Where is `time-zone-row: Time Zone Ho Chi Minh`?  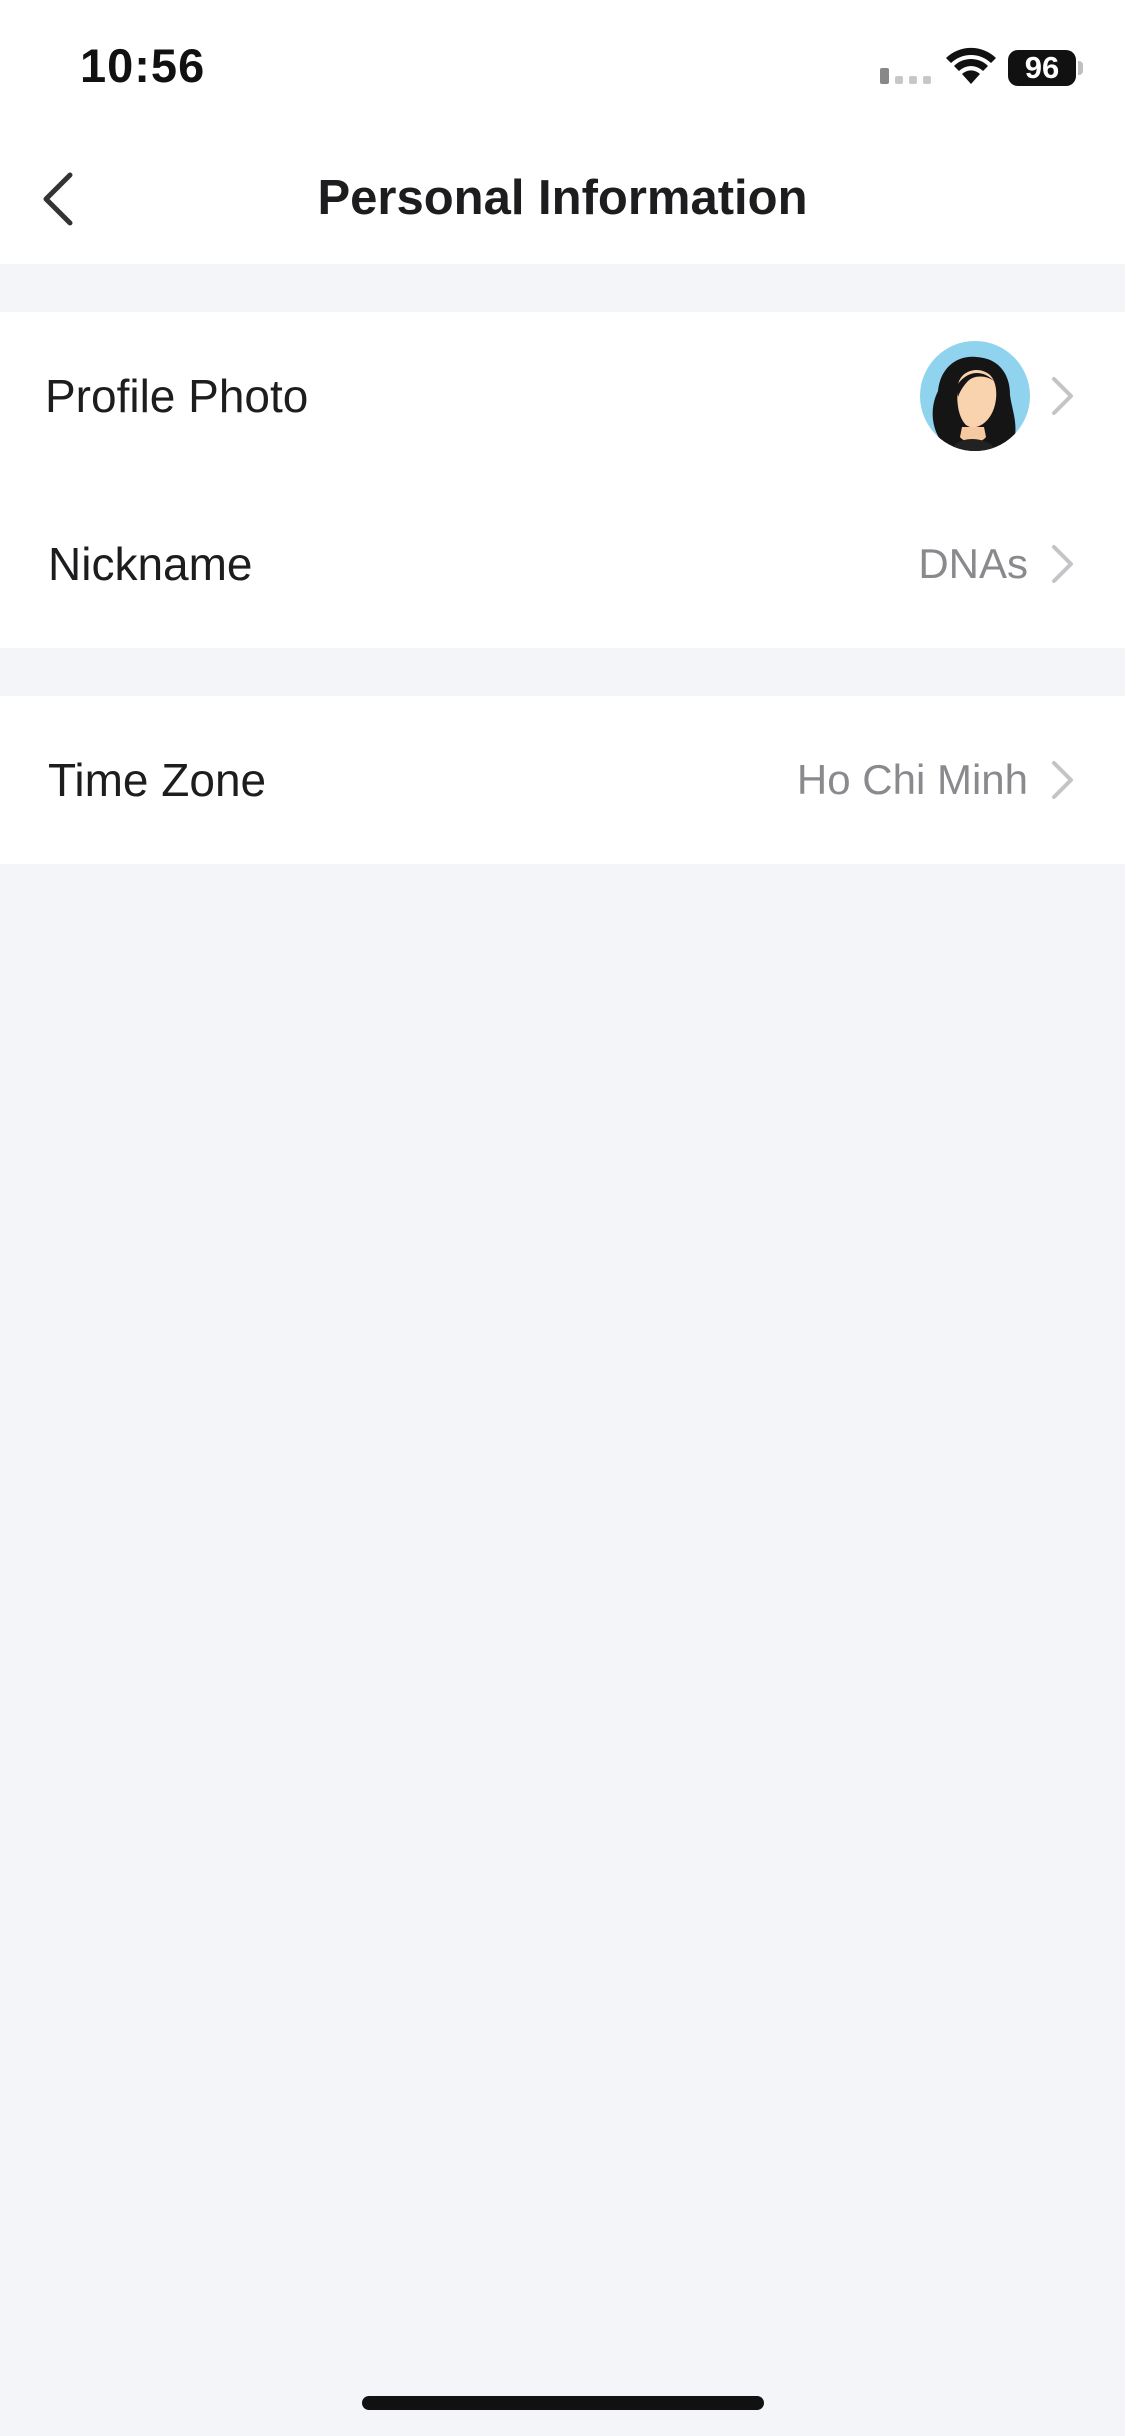 time-zone-row: Time Zone Ho Chi Minh is located at coordinates (562, 780).